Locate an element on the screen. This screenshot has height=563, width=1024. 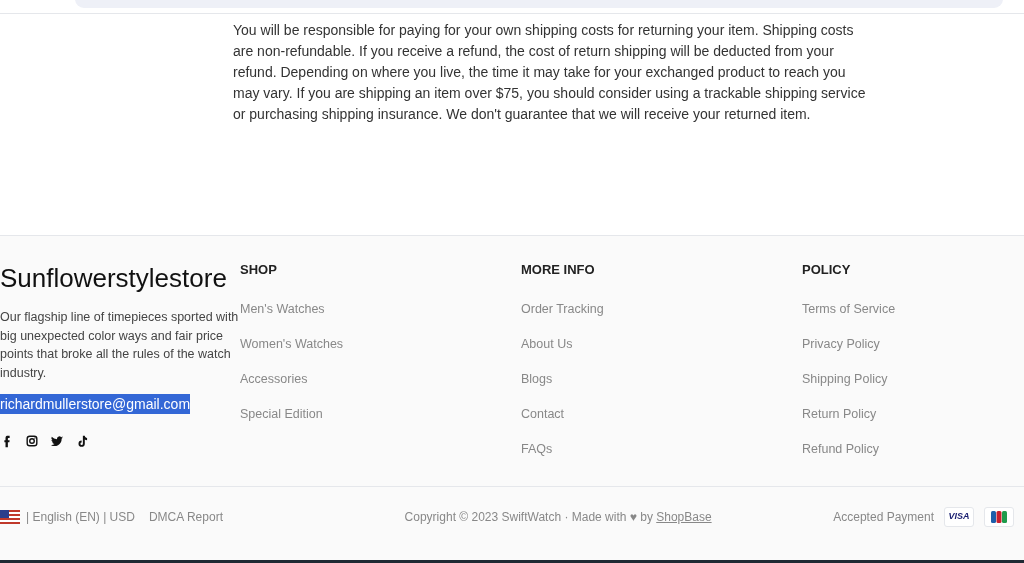
footer-link: About Us is located at coordinates (547, 344).